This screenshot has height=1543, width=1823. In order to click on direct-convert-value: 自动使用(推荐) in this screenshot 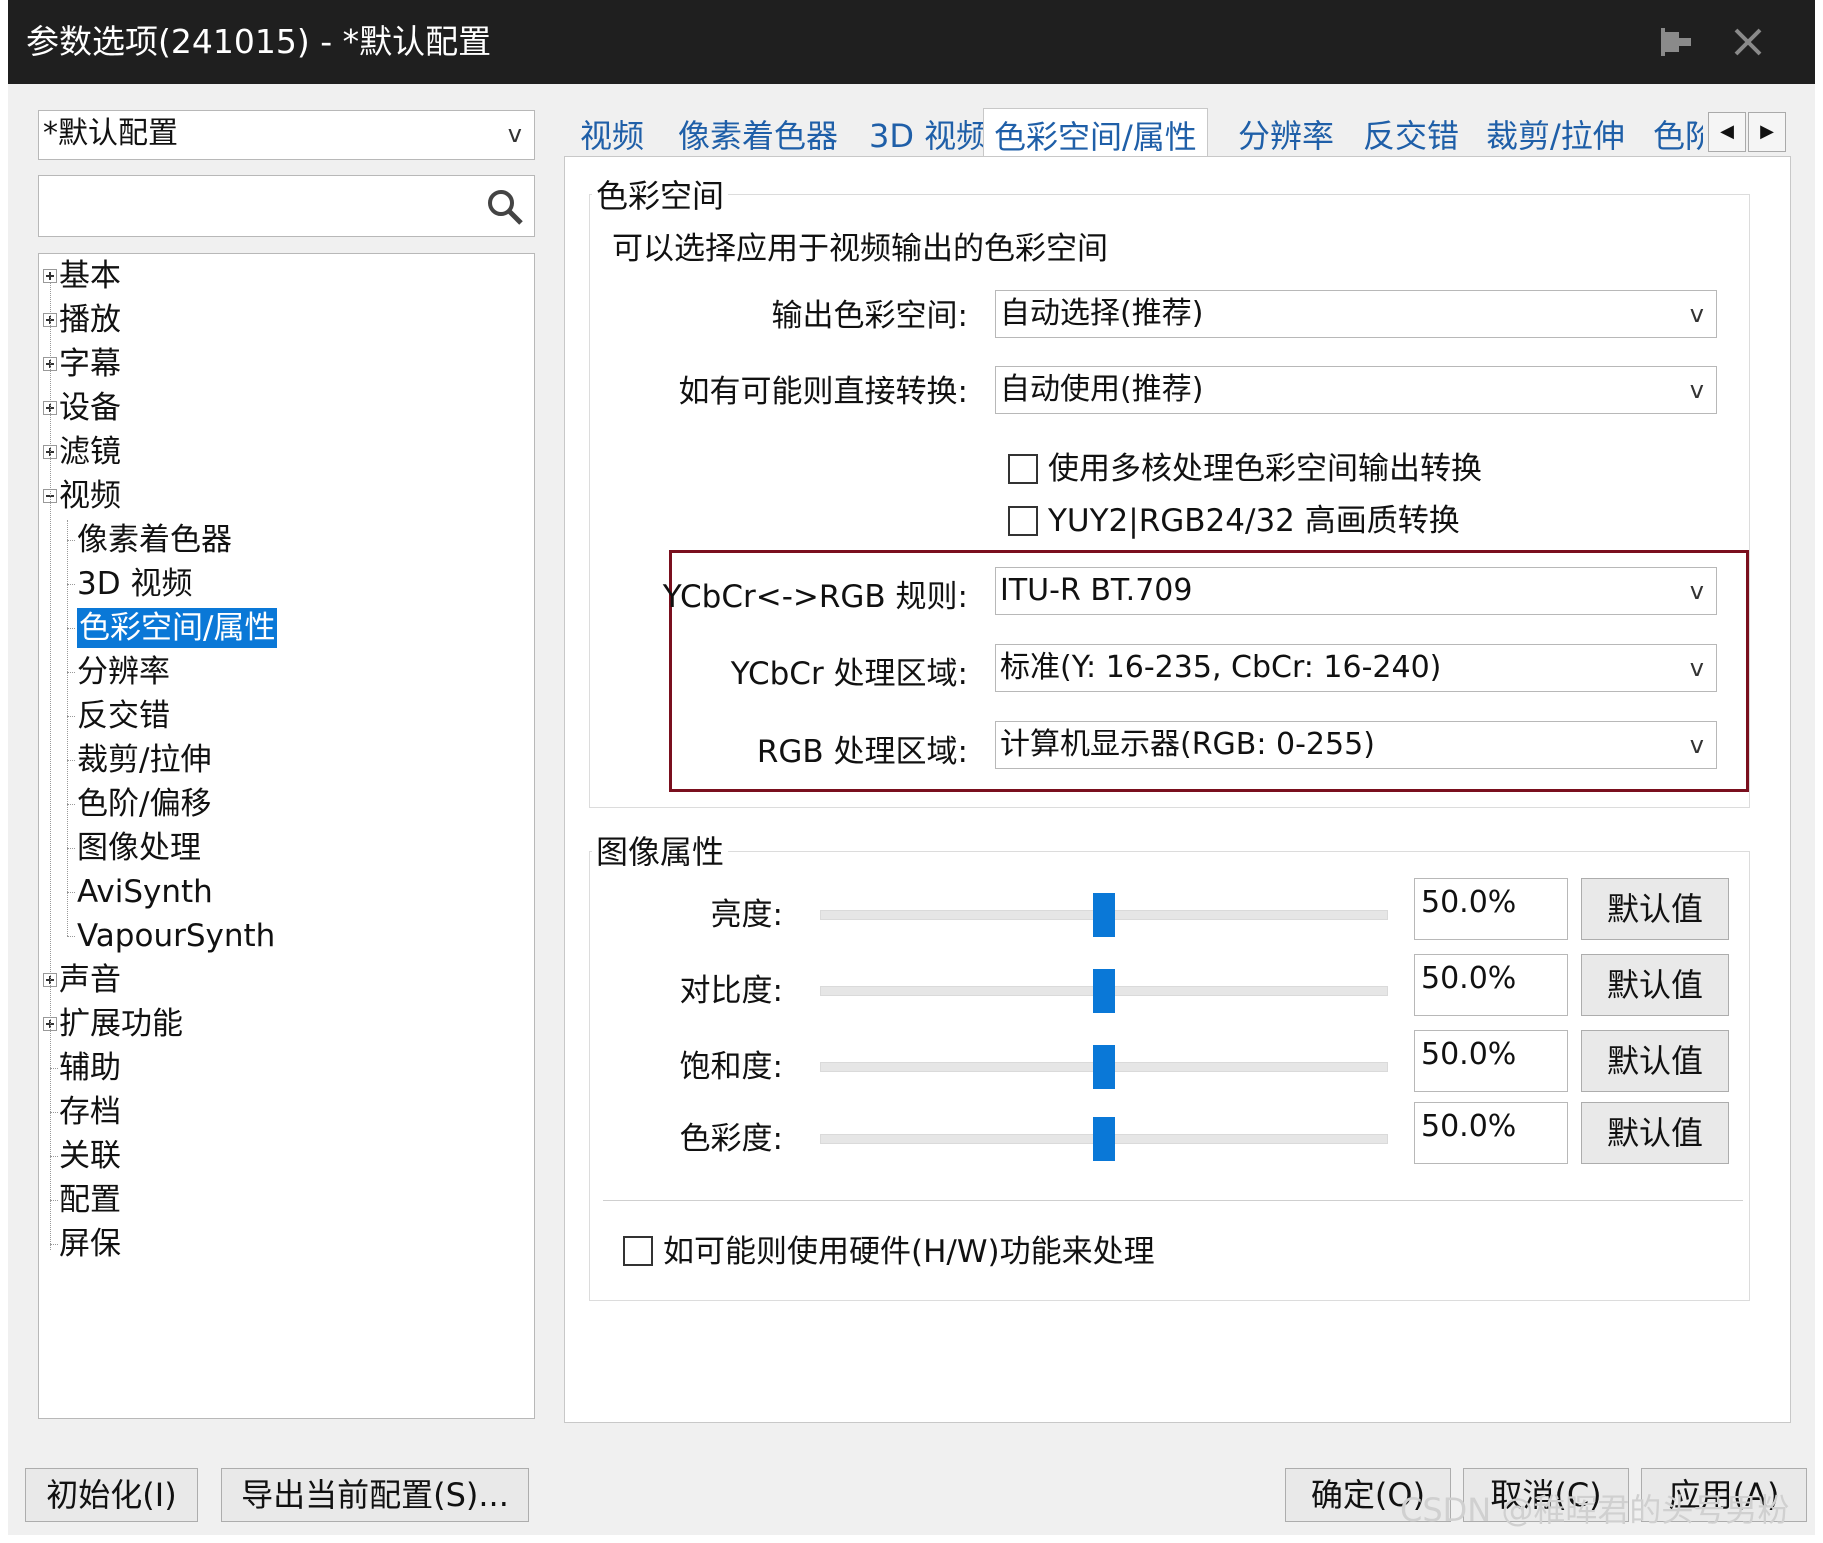, I will do `click(1102, 389)`.